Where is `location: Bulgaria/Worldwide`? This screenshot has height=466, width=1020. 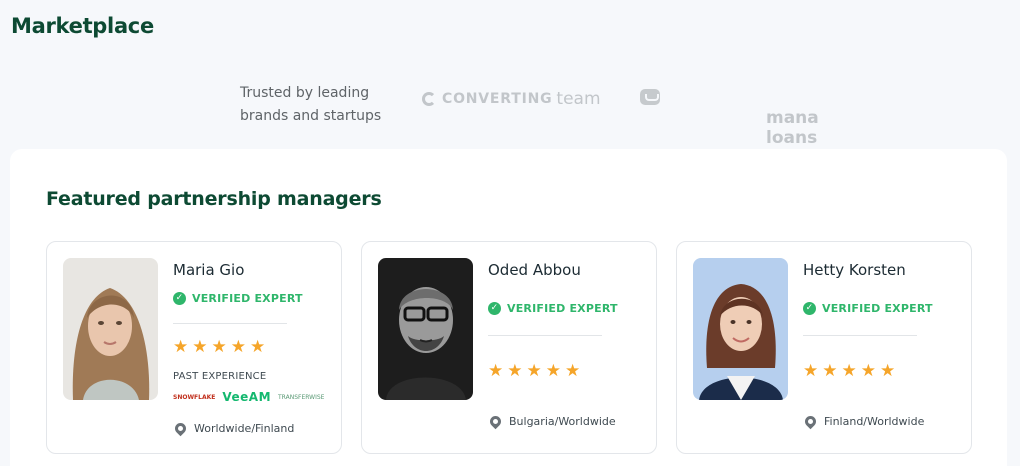
location: Bulgaria/Worldwide is located at coordinates (551, 421).